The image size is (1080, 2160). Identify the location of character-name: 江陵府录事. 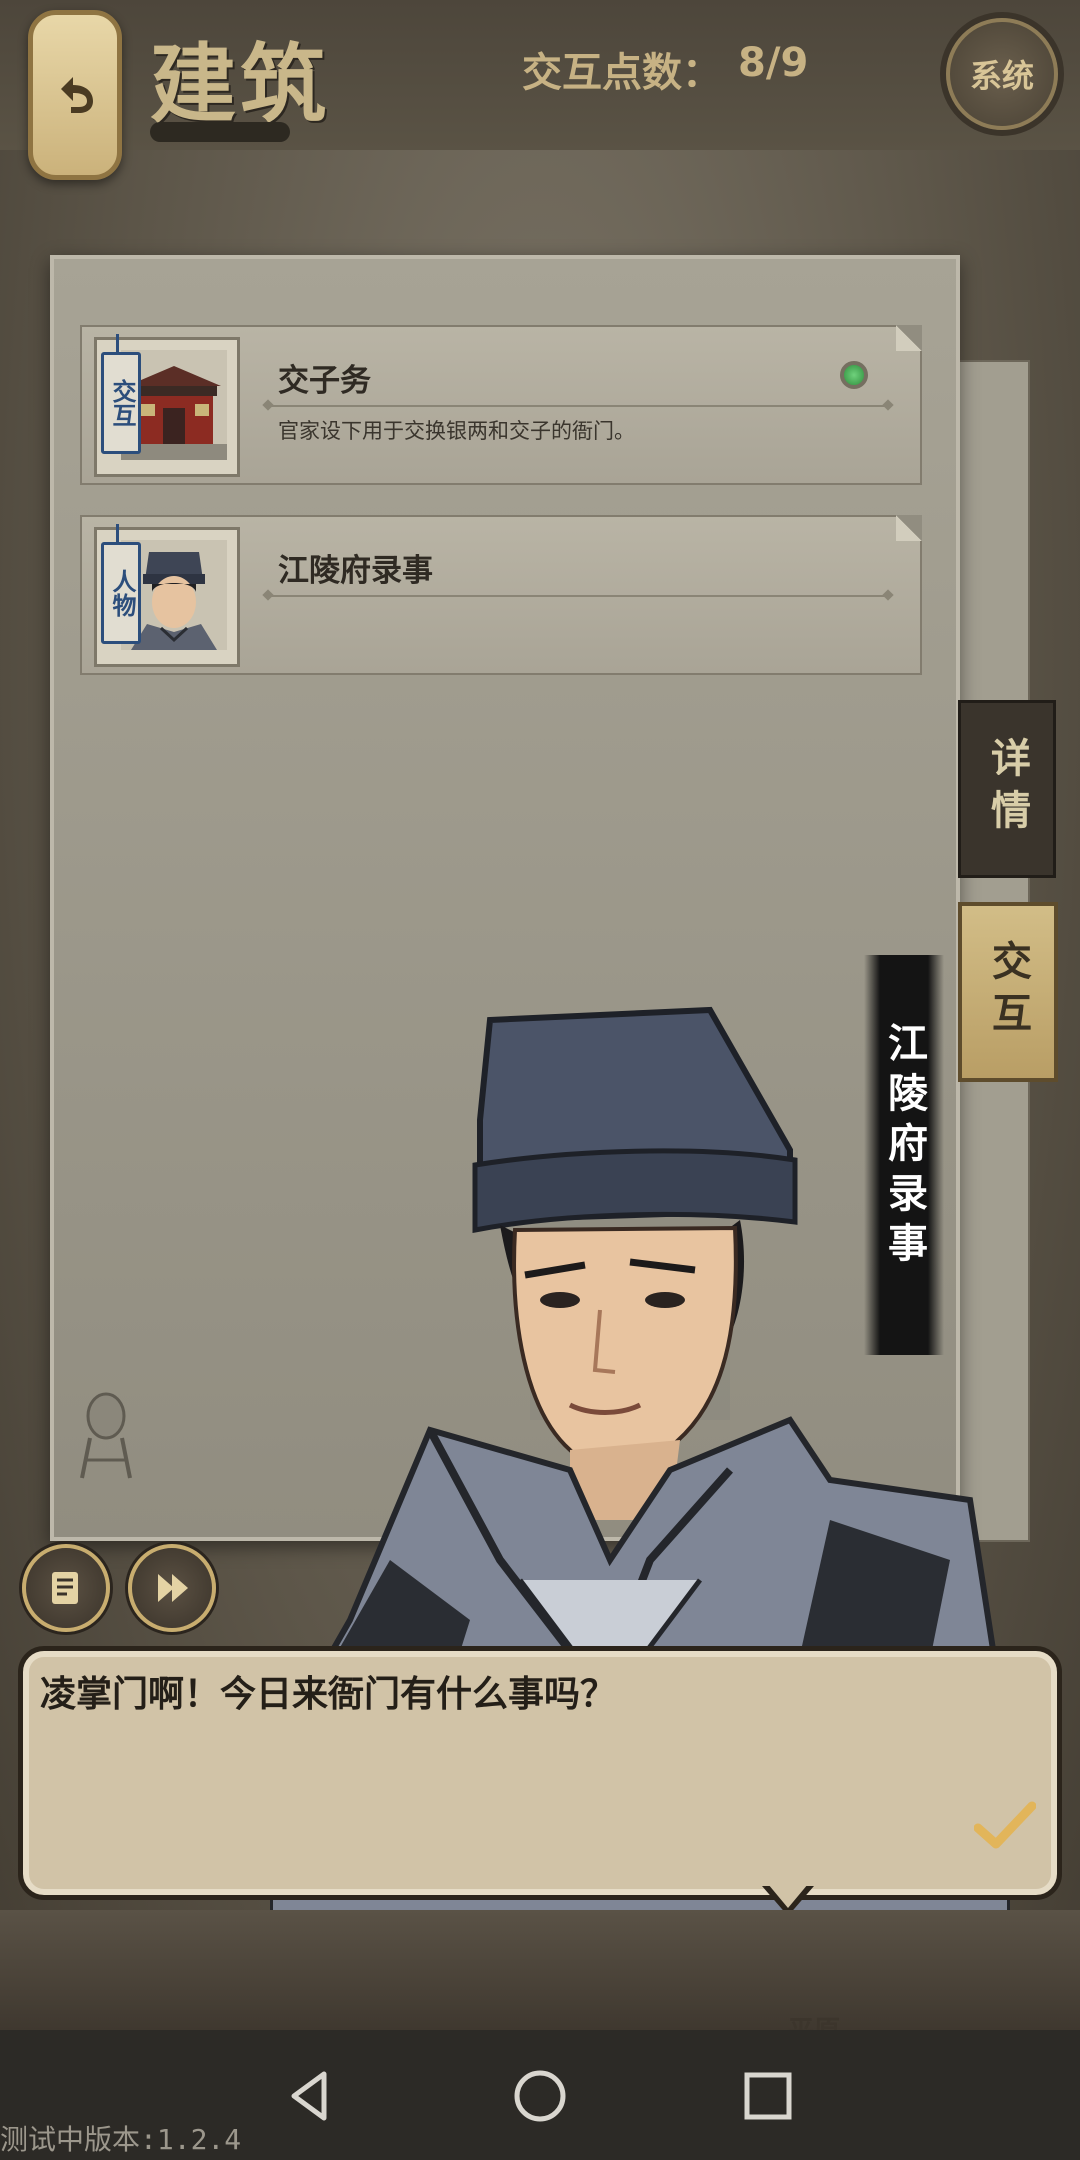
(904, 1147).